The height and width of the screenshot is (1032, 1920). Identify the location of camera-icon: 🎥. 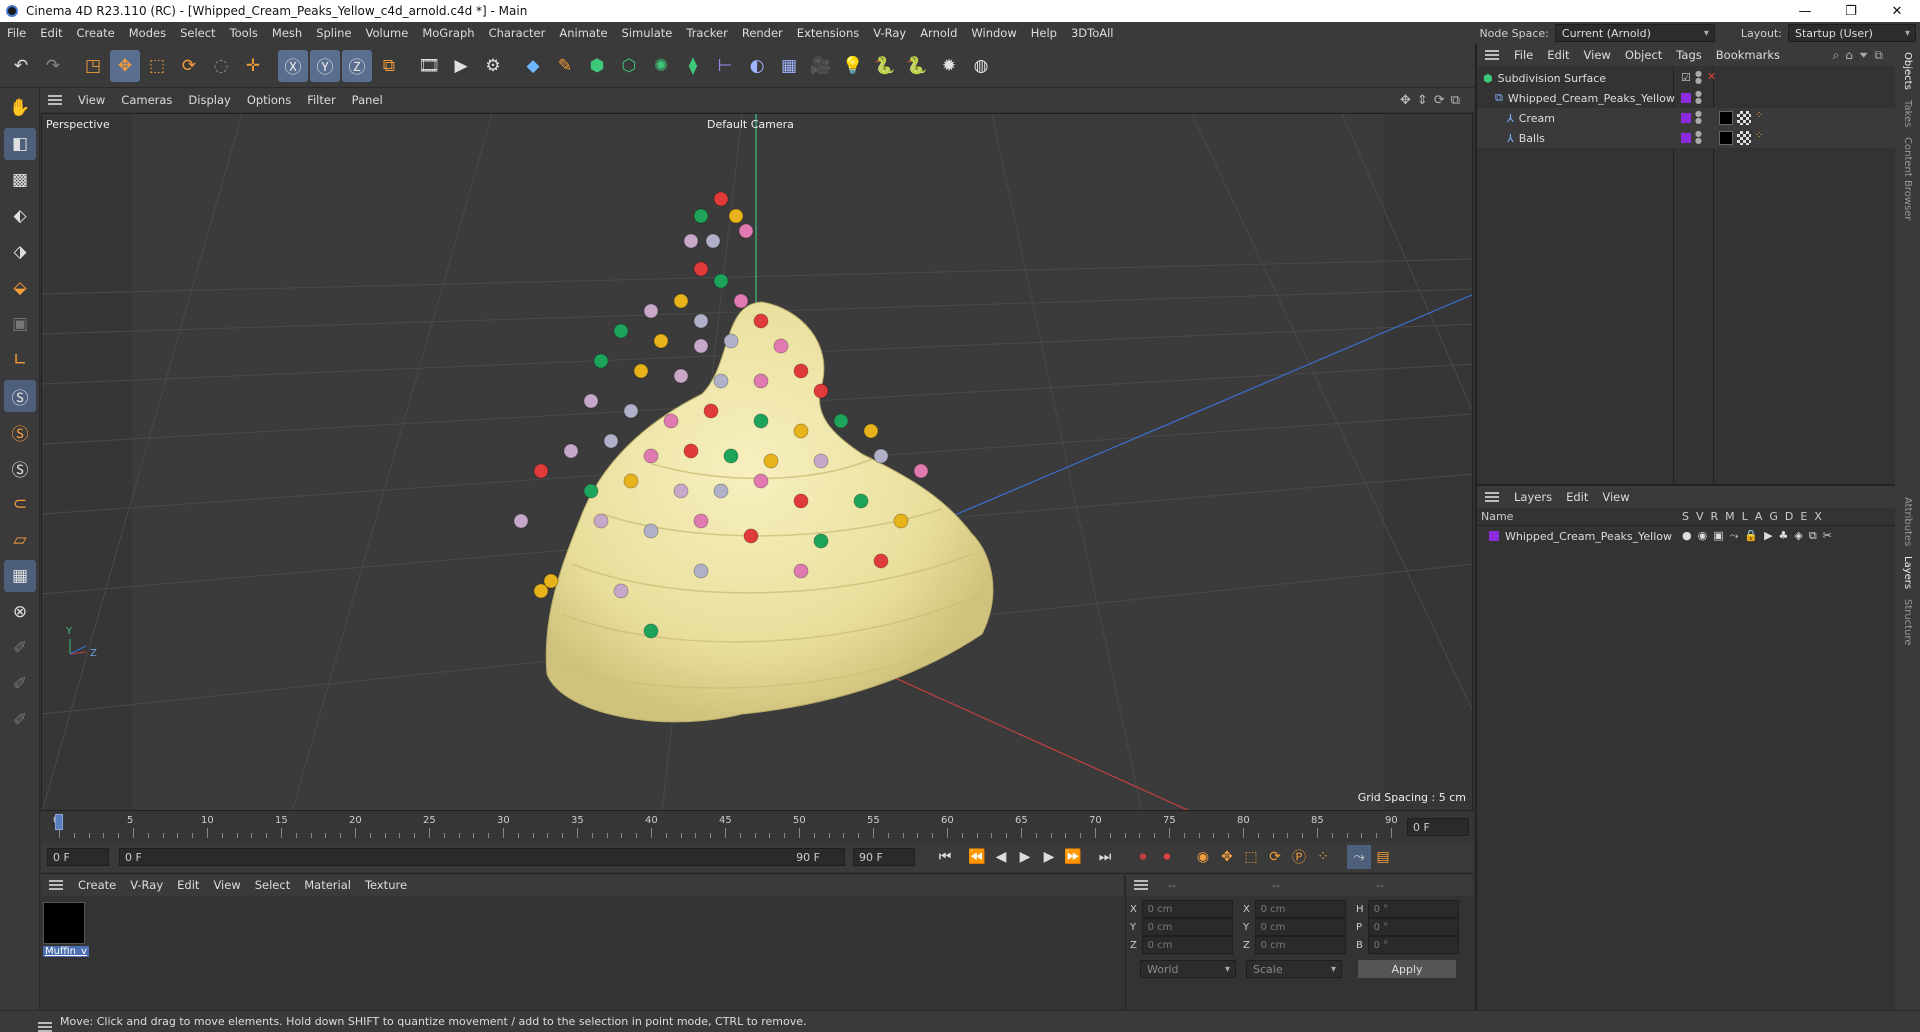
(821, 66).